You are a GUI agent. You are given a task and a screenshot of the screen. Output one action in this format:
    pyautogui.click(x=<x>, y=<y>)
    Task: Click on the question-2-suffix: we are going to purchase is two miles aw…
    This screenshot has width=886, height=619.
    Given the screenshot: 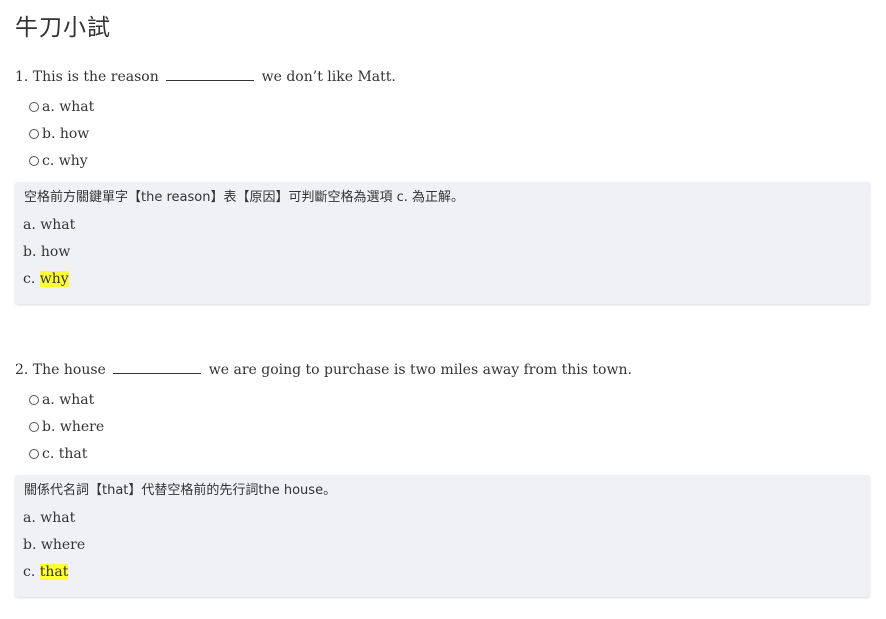 What is the action you would take?
    pyautogui.click(x=420, y=370)
    